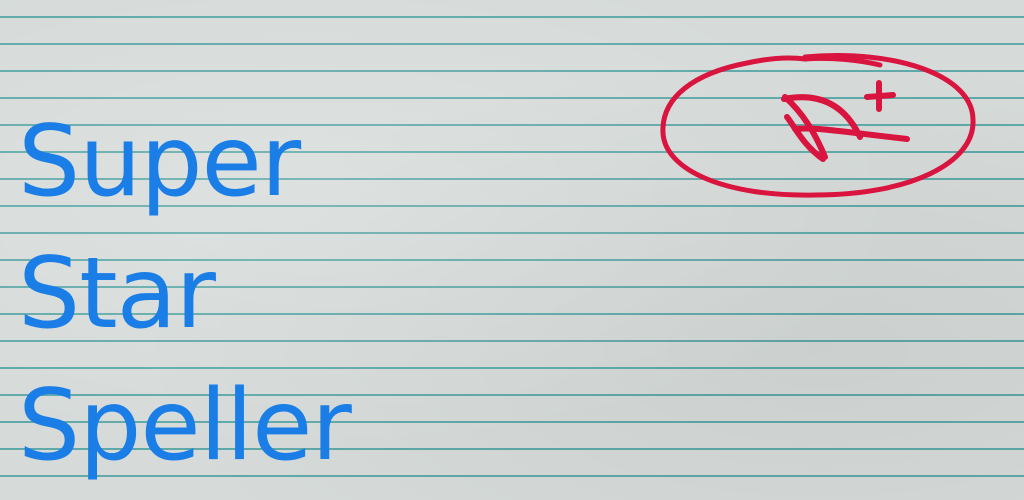  I want to click on title-line-speller: Speller, so click(185, 426).